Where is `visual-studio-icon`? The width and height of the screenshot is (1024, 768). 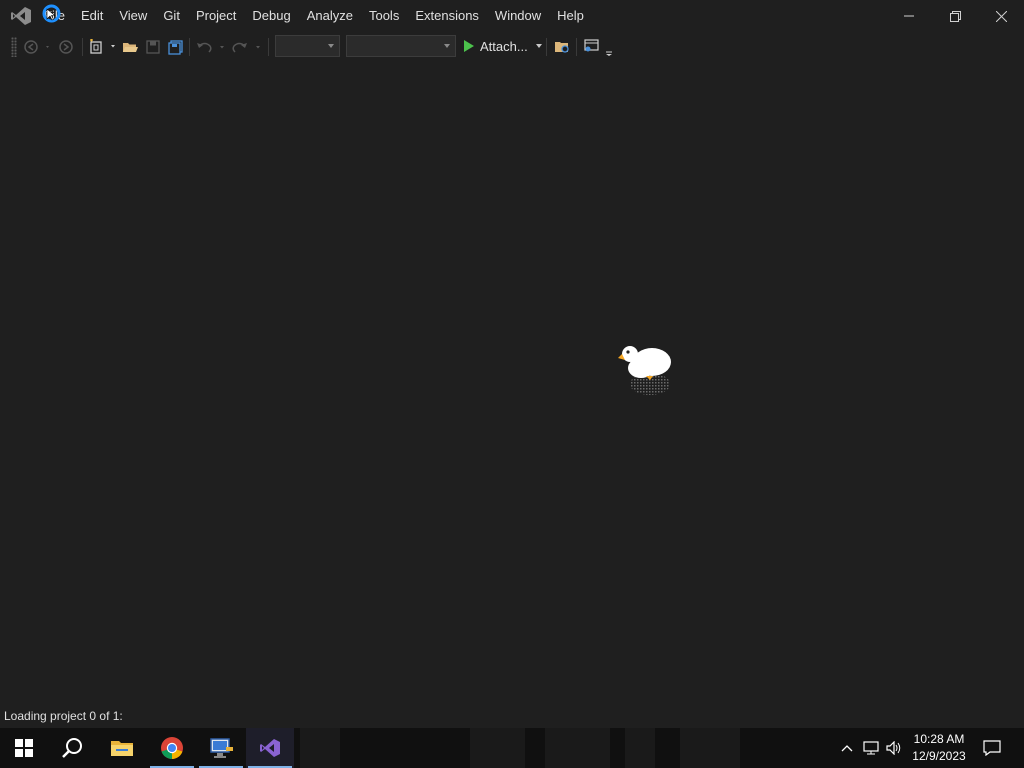
visual-studio-icon is located at coordinates (270, 748).